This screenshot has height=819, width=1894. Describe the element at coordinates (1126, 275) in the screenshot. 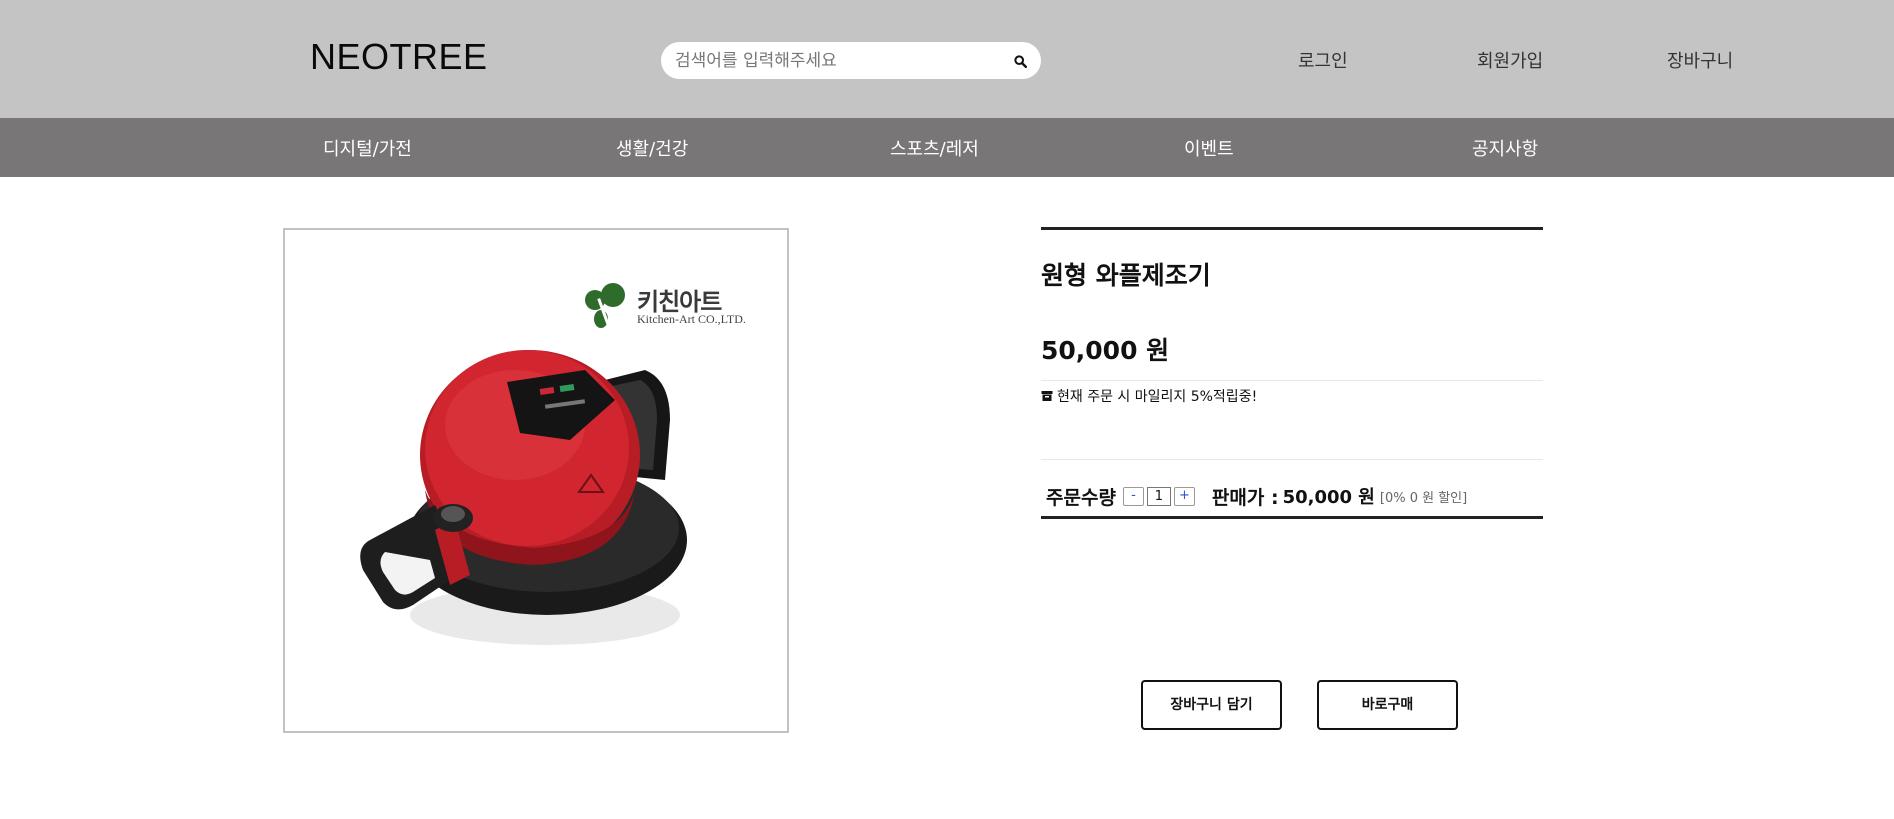

I see `product-title: 원형 와플제조기` at that location.